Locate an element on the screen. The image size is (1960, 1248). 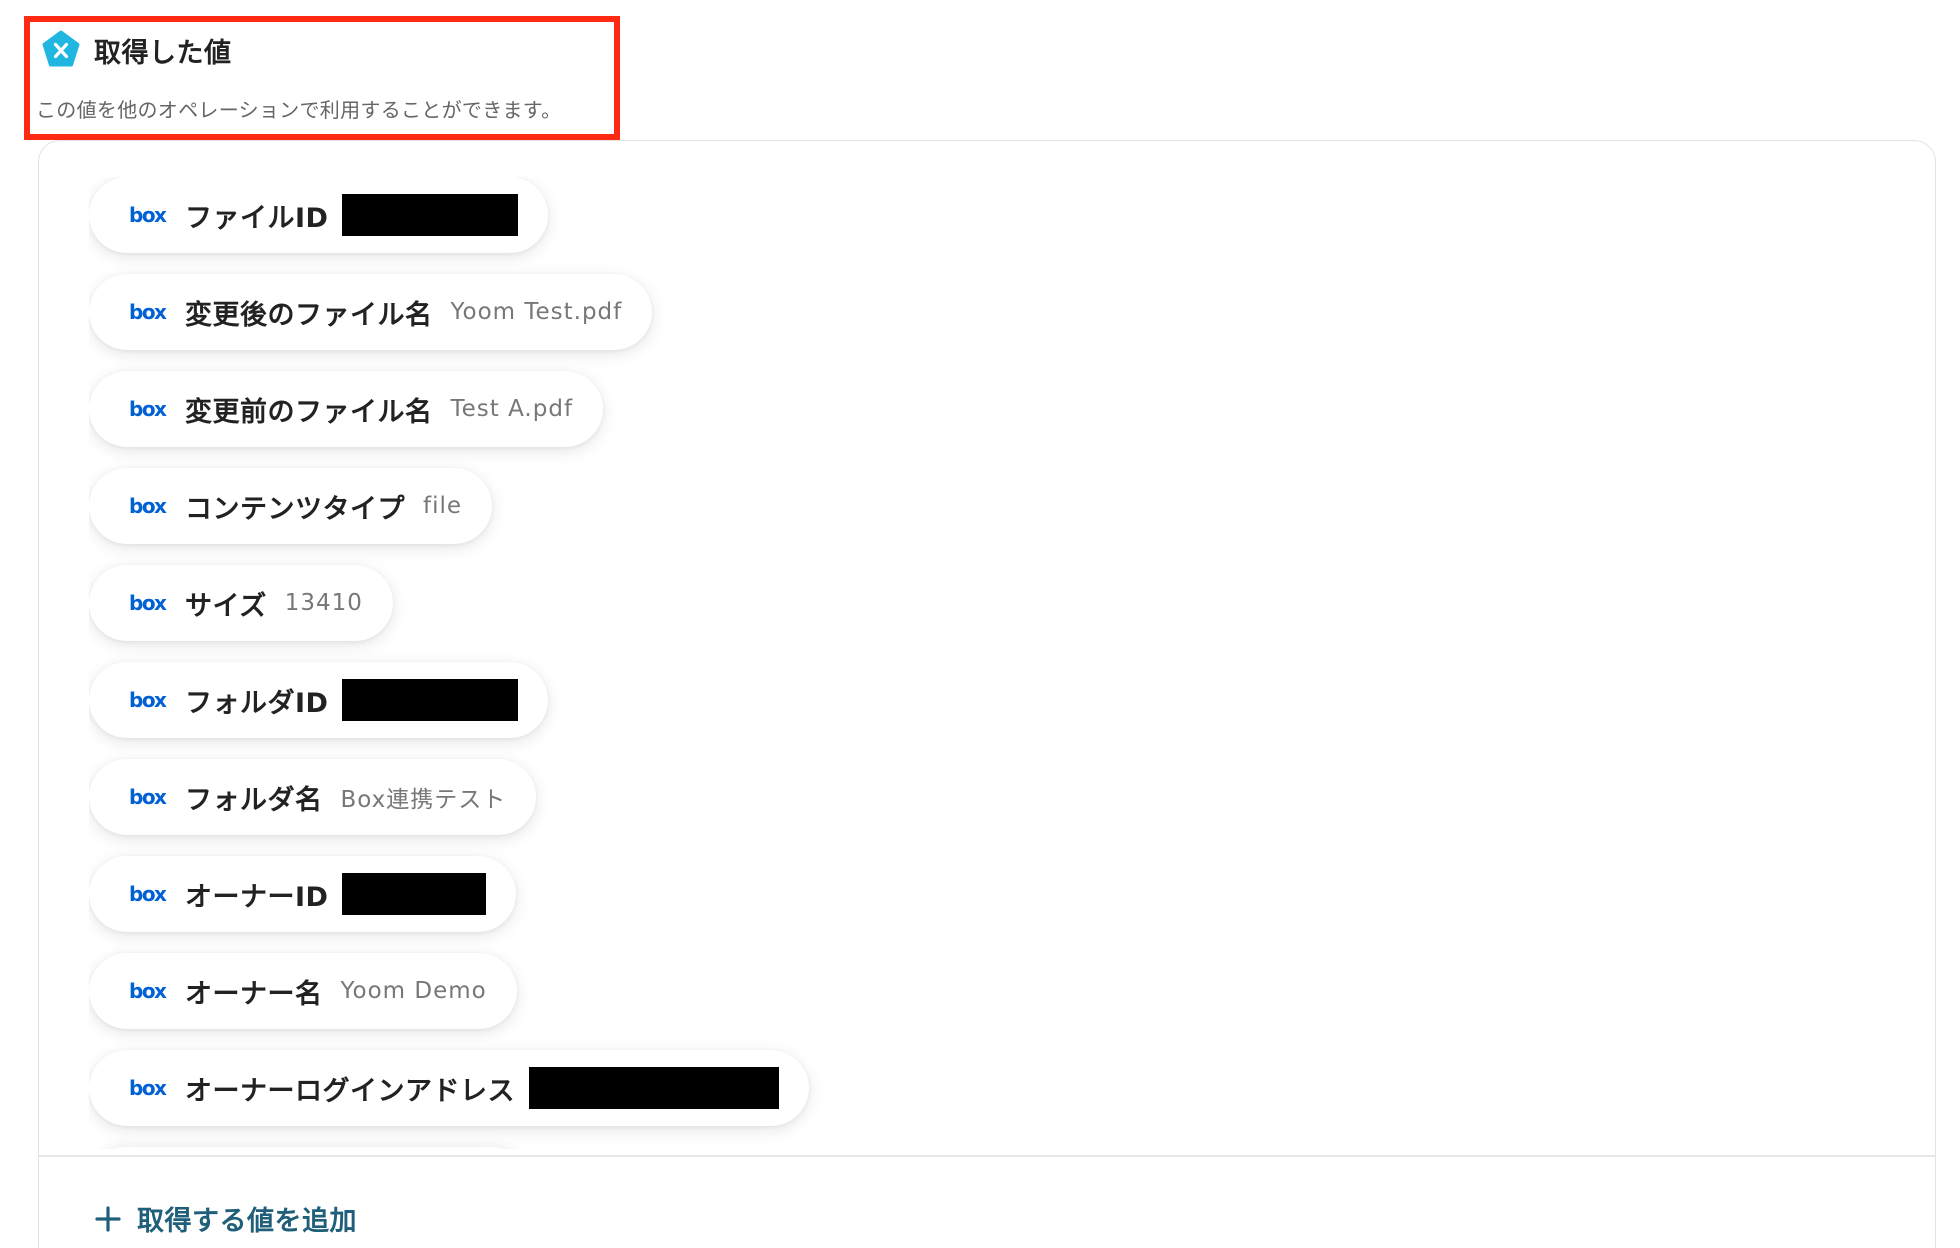
value-chip-owner-id: box オーナーID is located at coordinates (303, 894).